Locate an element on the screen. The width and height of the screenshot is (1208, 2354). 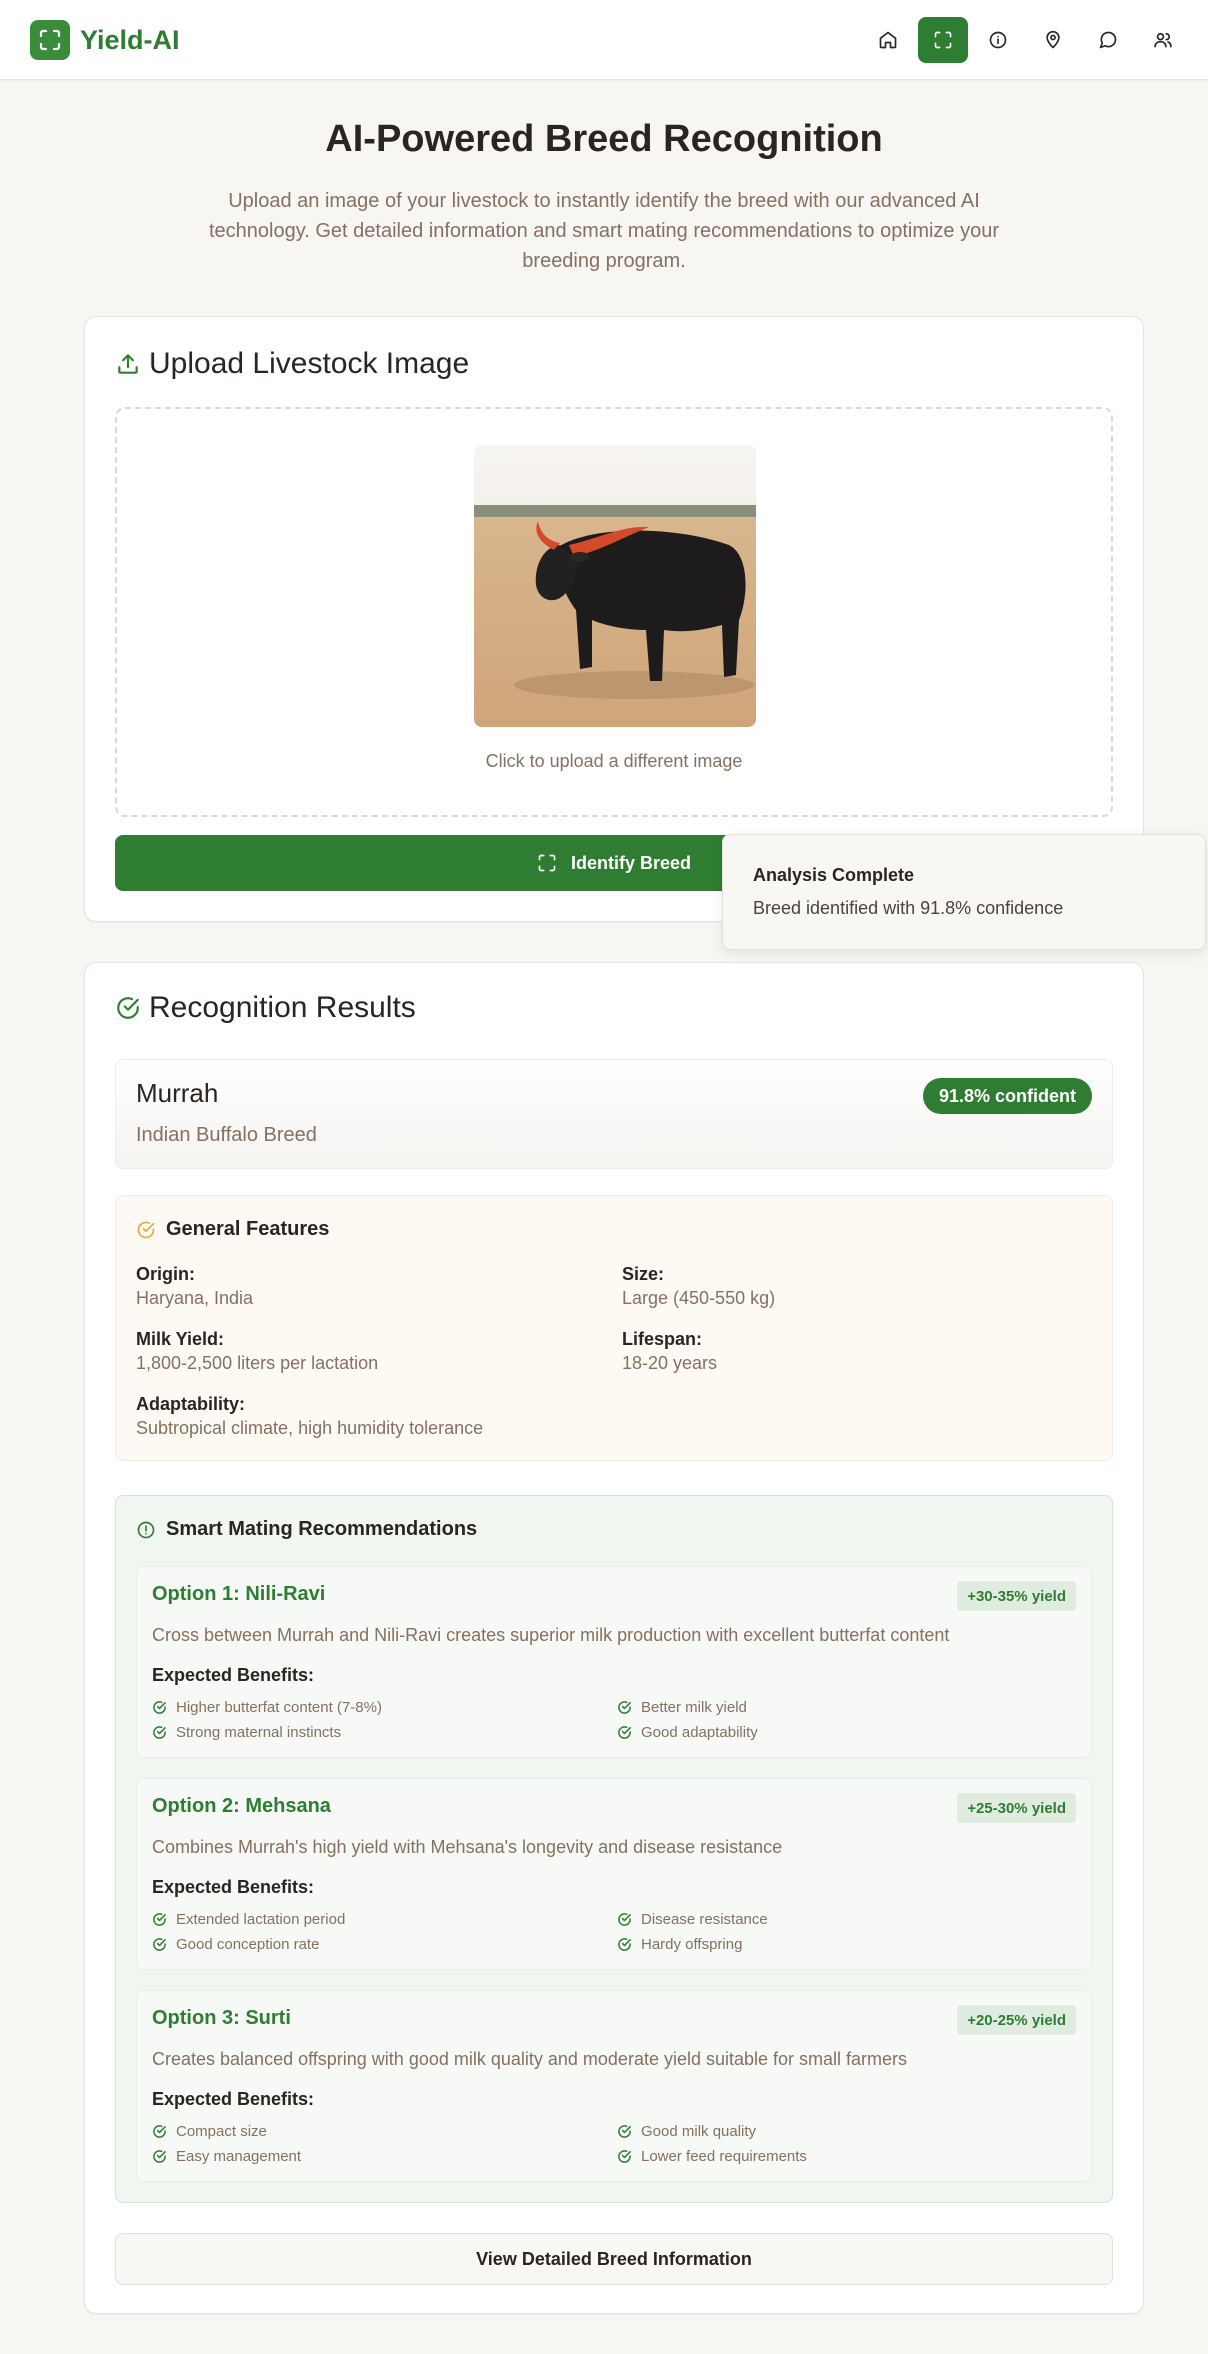
benefit-item: Strong maternal instincts is located at coordinates (246, 1732).